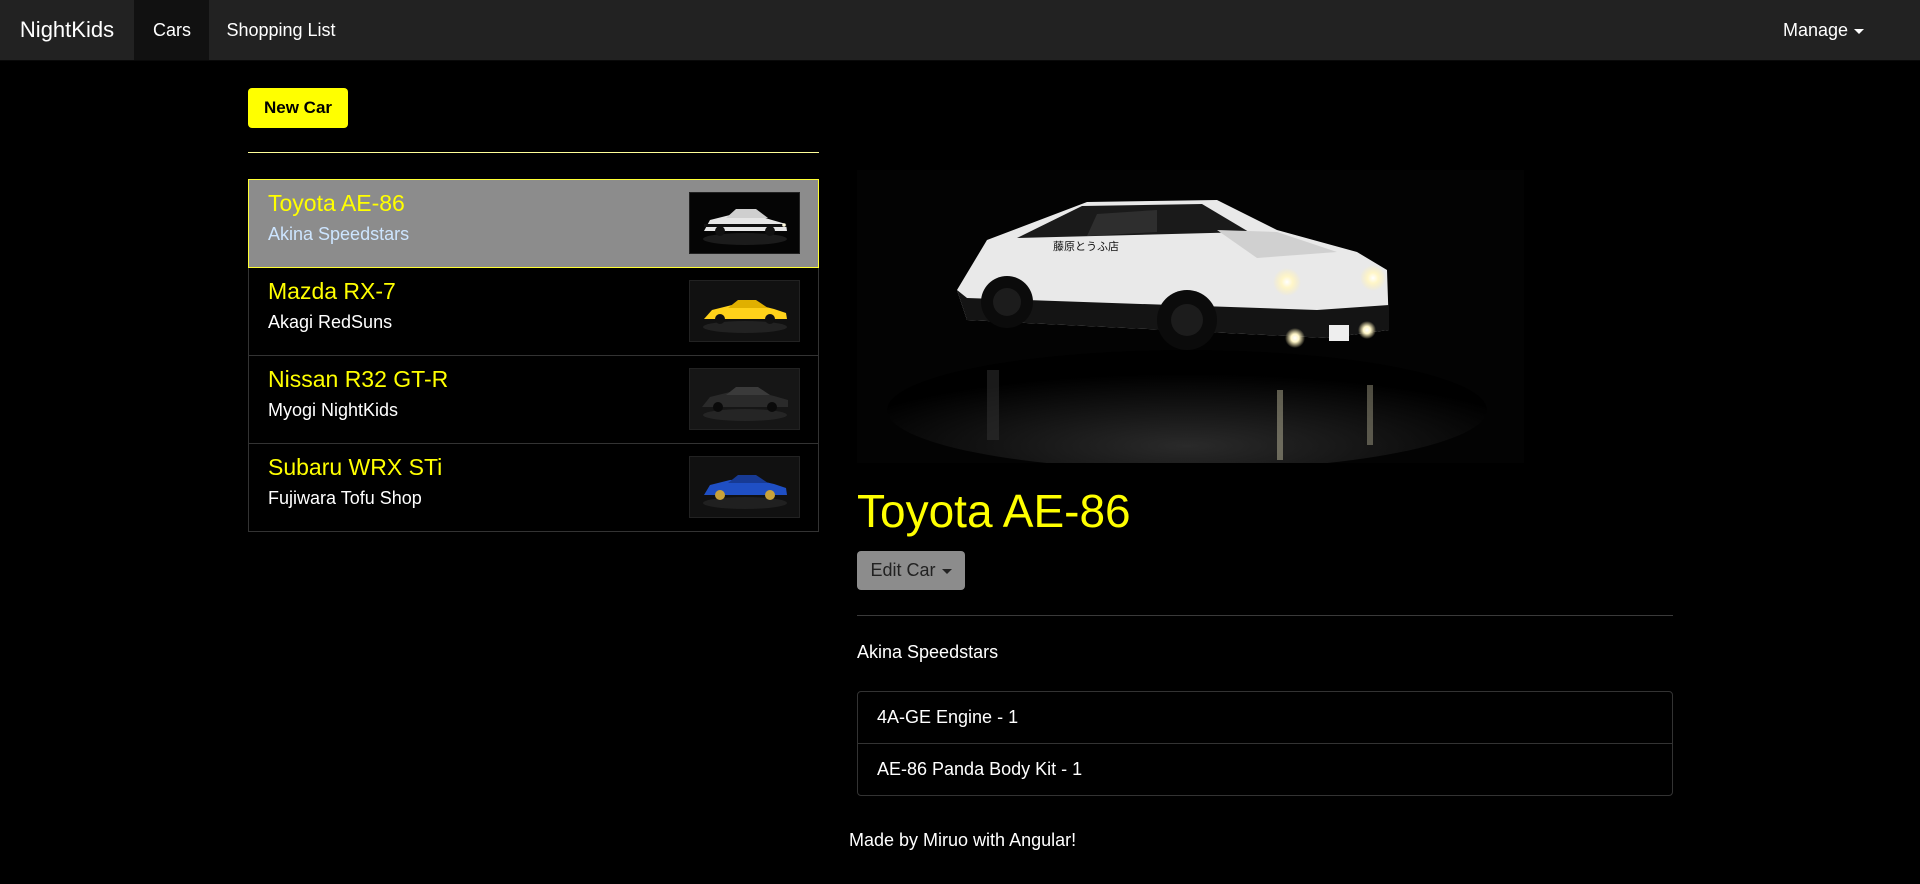 This screenshot has width=1920, height=884. Describe the element at coordinates (903, 570) in the screenshot. I see `edit-car-label: Edit Car` at that location.